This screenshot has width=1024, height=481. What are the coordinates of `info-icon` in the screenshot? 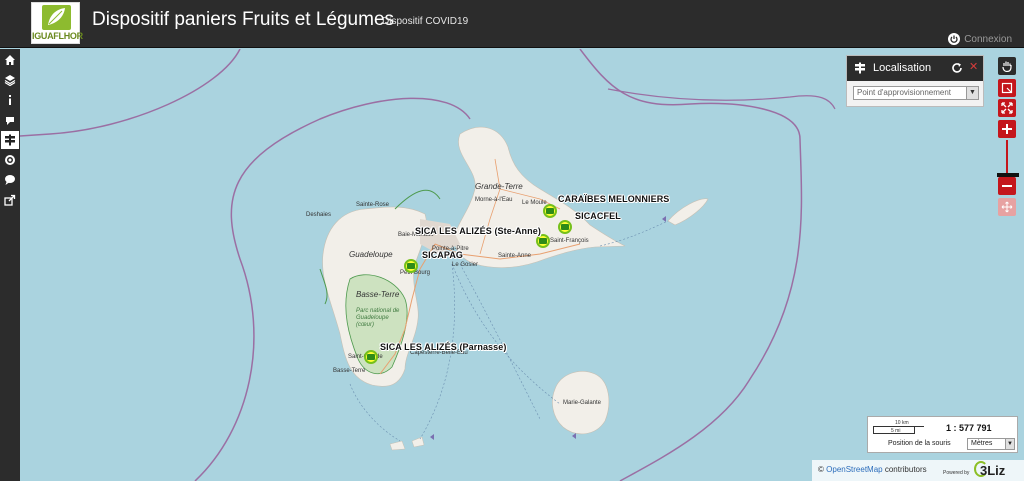 It's located at (10, 100).